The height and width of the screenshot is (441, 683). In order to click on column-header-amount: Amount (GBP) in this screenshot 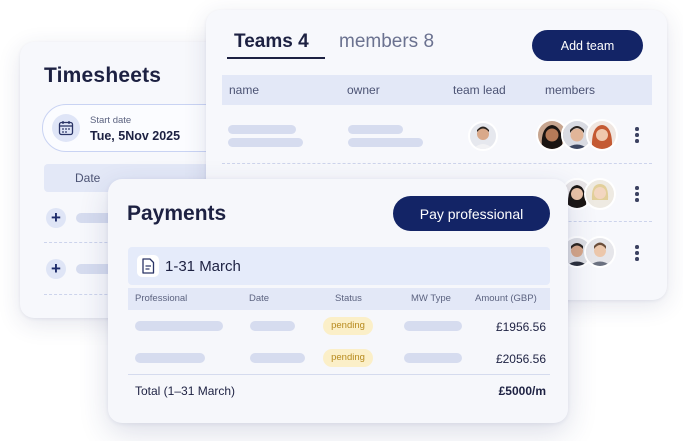, I will do `click(506, 298)`.